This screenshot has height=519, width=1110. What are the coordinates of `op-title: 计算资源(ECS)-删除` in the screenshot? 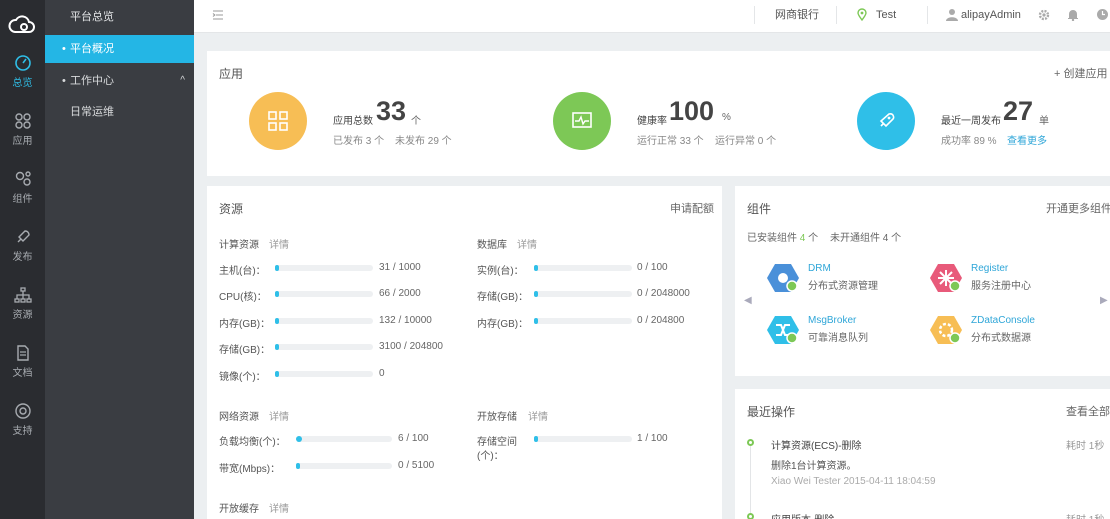 It's located at (816, 446).